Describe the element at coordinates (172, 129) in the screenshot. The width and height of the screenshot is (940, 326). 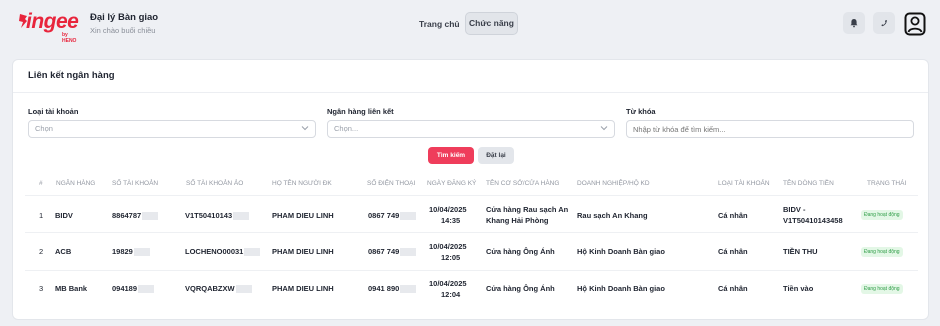
I see `account-type-select: Chọn` at that location.